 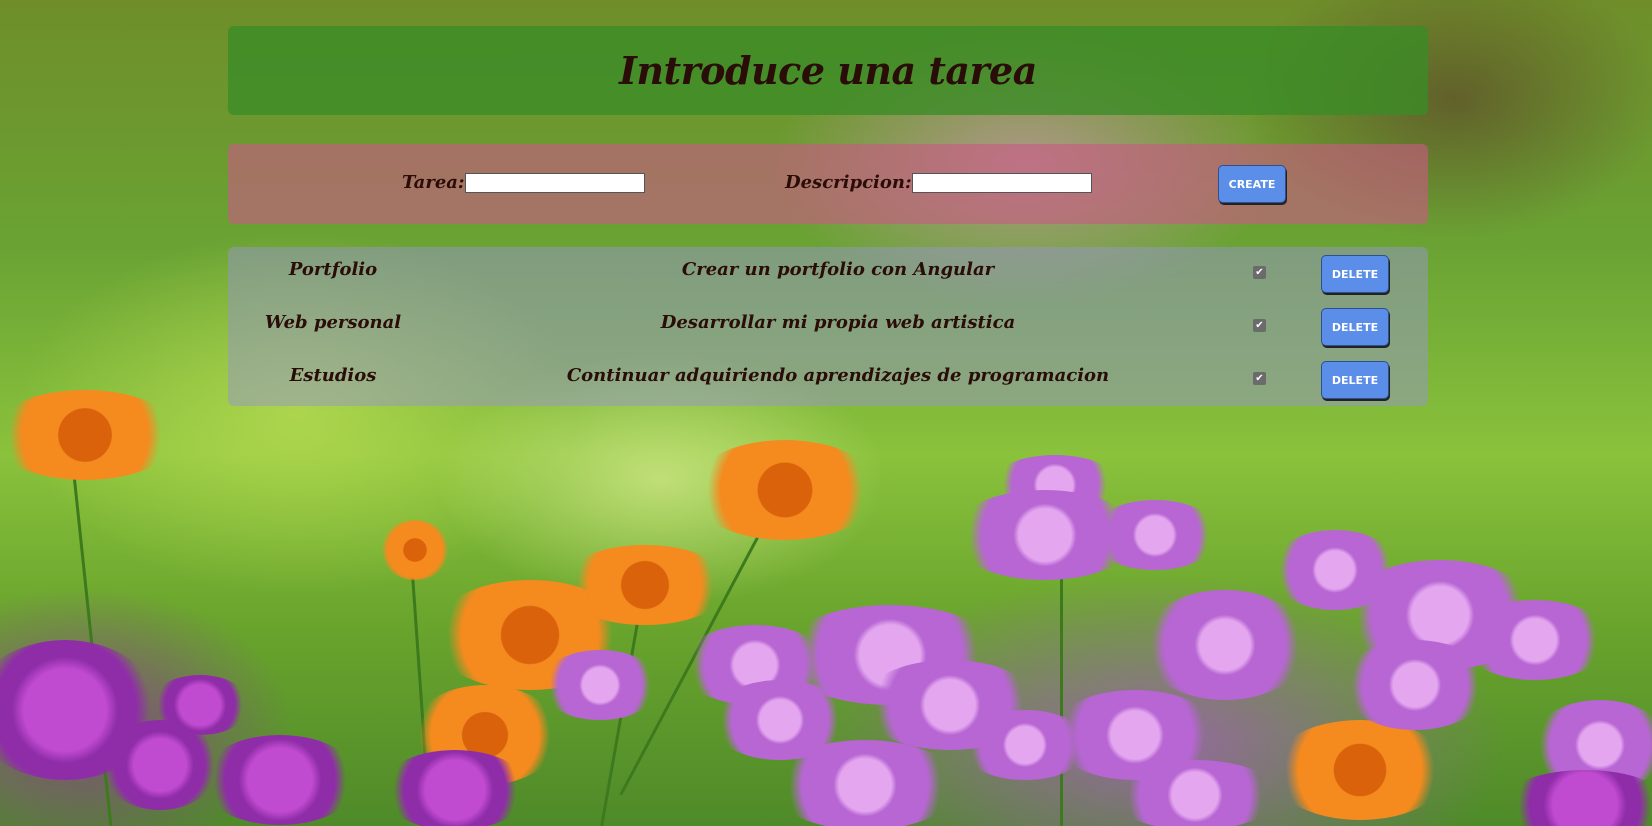 I want to click on task-label: Tarea:, so click(x=433, y=182).